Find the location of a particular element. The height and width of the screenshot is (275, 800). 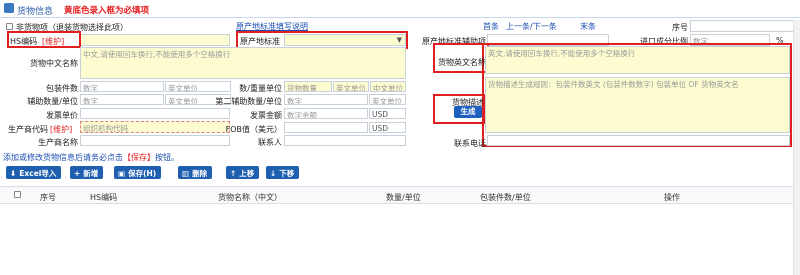

save-notice: 添加或修改货物信息后请务必点击【保存】按钮。 is located at coordinates (91, 157).